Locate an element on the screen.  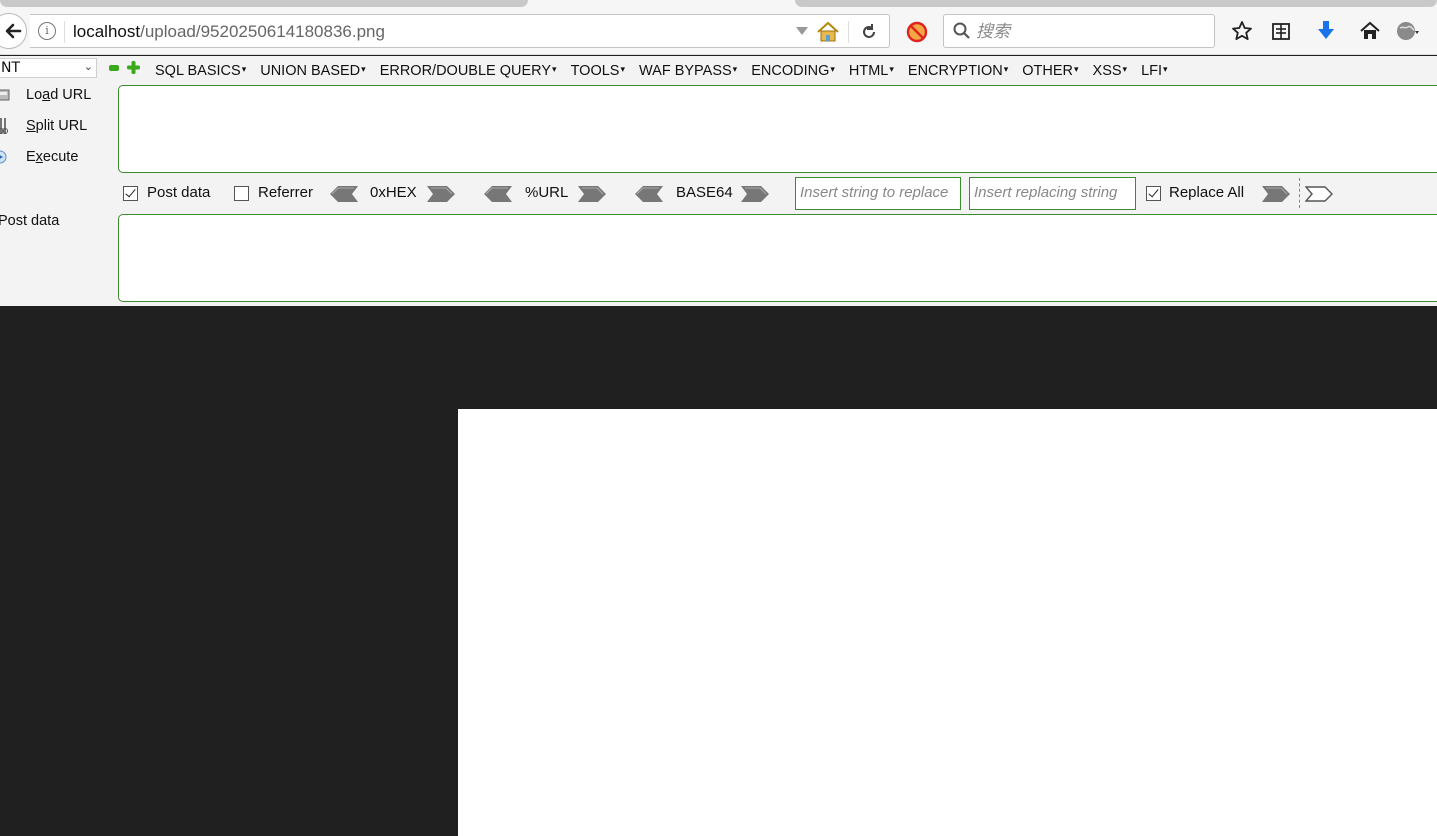
url-host: localhost is located at coordinates (107, 31).